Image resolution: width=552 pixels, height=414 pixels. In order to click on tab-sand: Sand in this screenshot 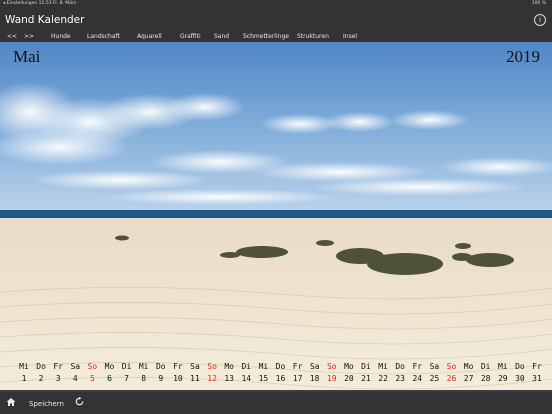, I will do `click(221, 36)`.